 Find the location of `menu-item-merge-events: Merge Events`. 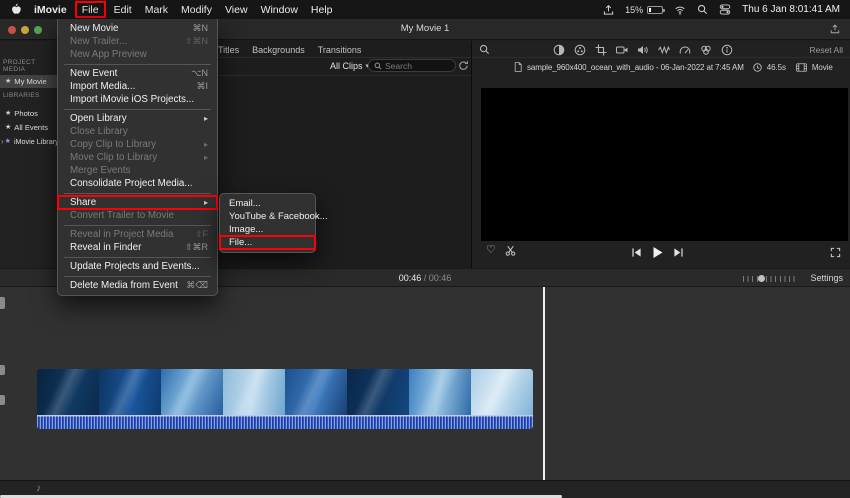

menu-item-merge-events: Merge Events is located at coordinates (100, 170).